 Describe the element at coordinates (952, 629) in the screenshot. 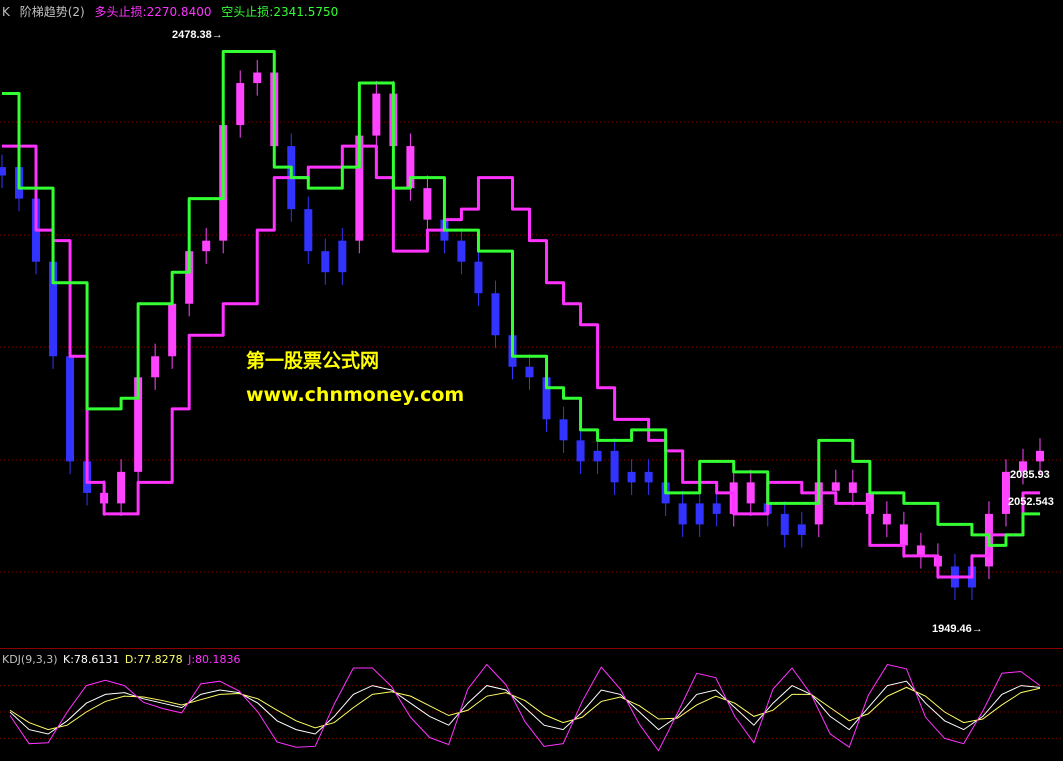

I see `low-price-value: 1949.46` at that location.